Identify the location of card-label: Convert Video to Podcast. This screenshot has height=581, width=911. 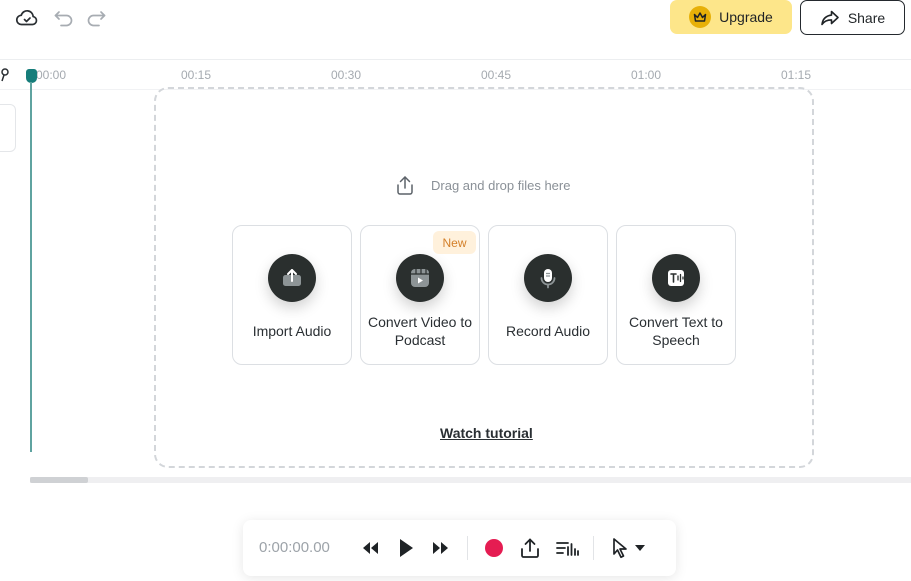
(420, 331).